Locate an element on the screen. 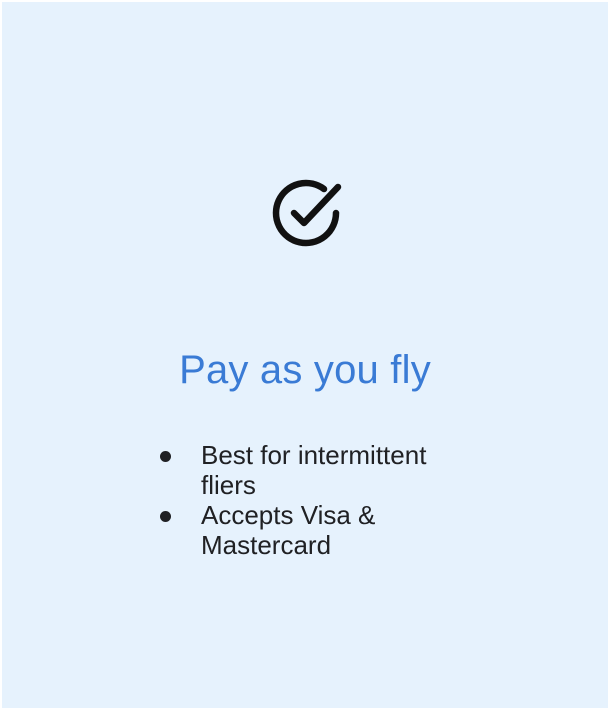 This screenshot has height=710, width=609. feature-text: Best for intermittent fliers is located at coordinates (314, 470).